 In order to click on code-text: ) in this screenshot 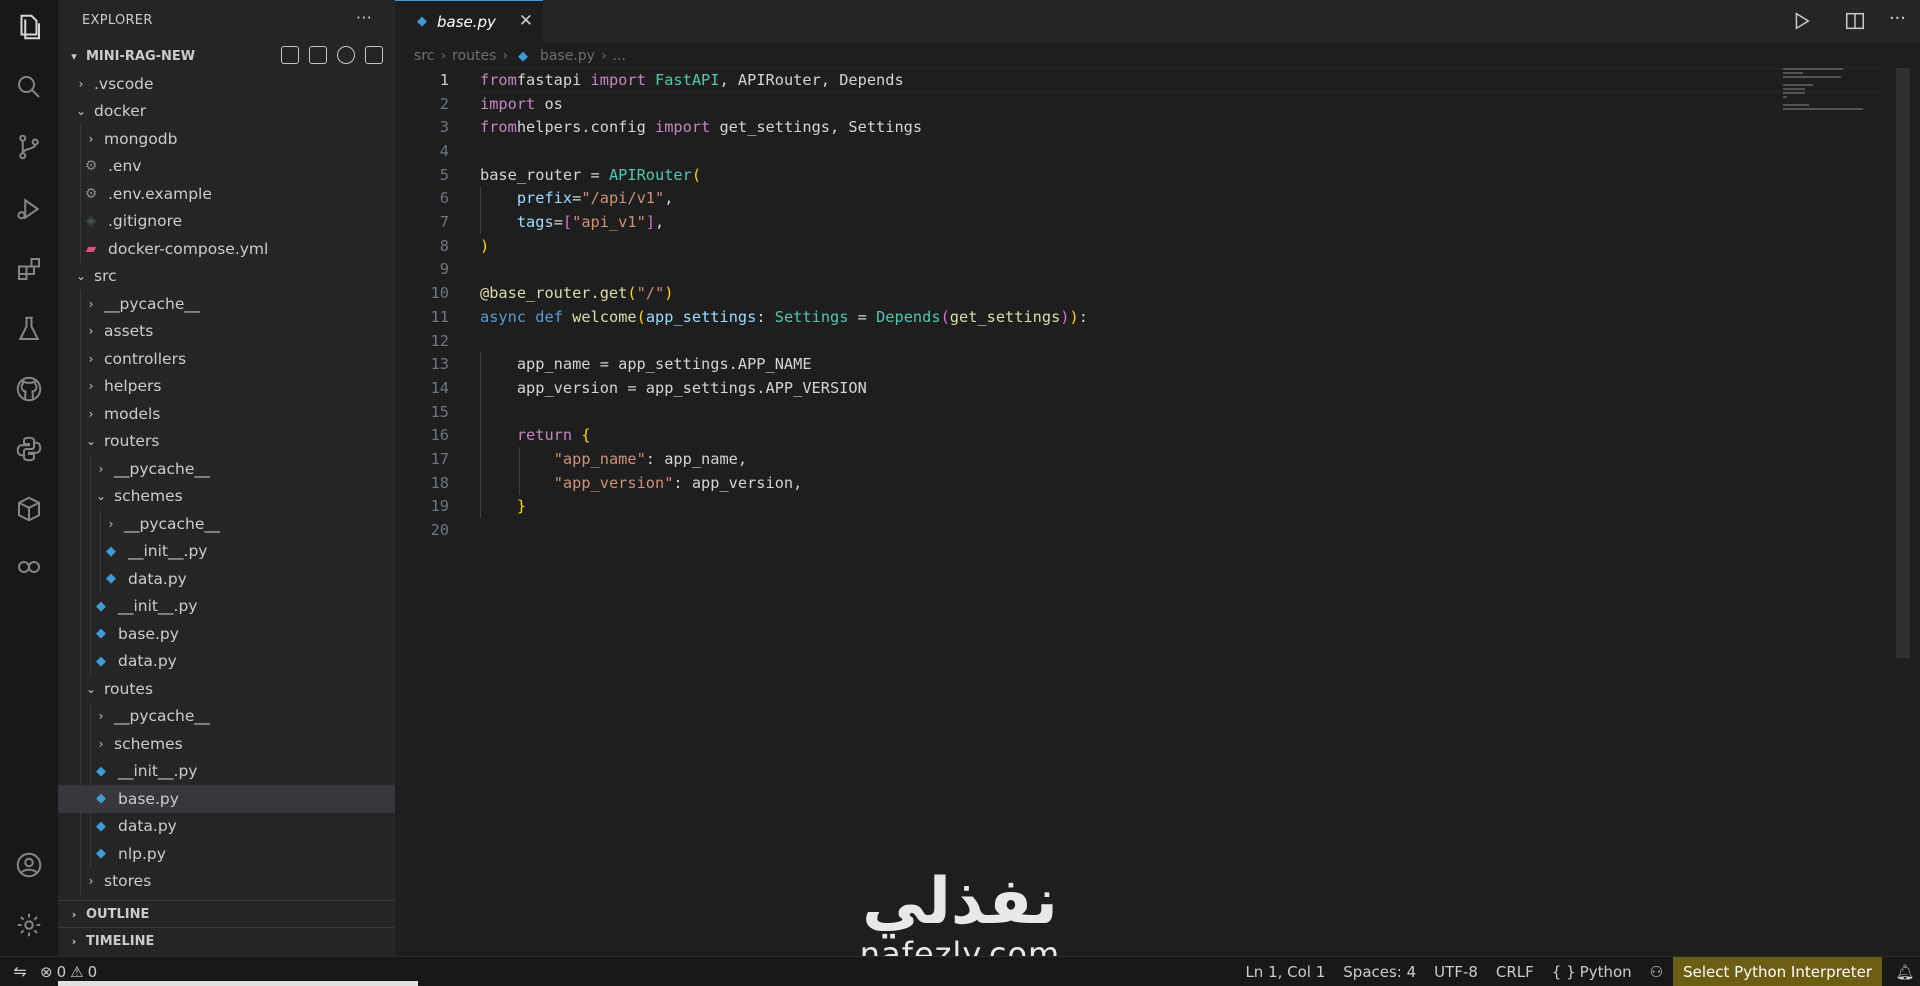, I will do `click(485, 245)`.